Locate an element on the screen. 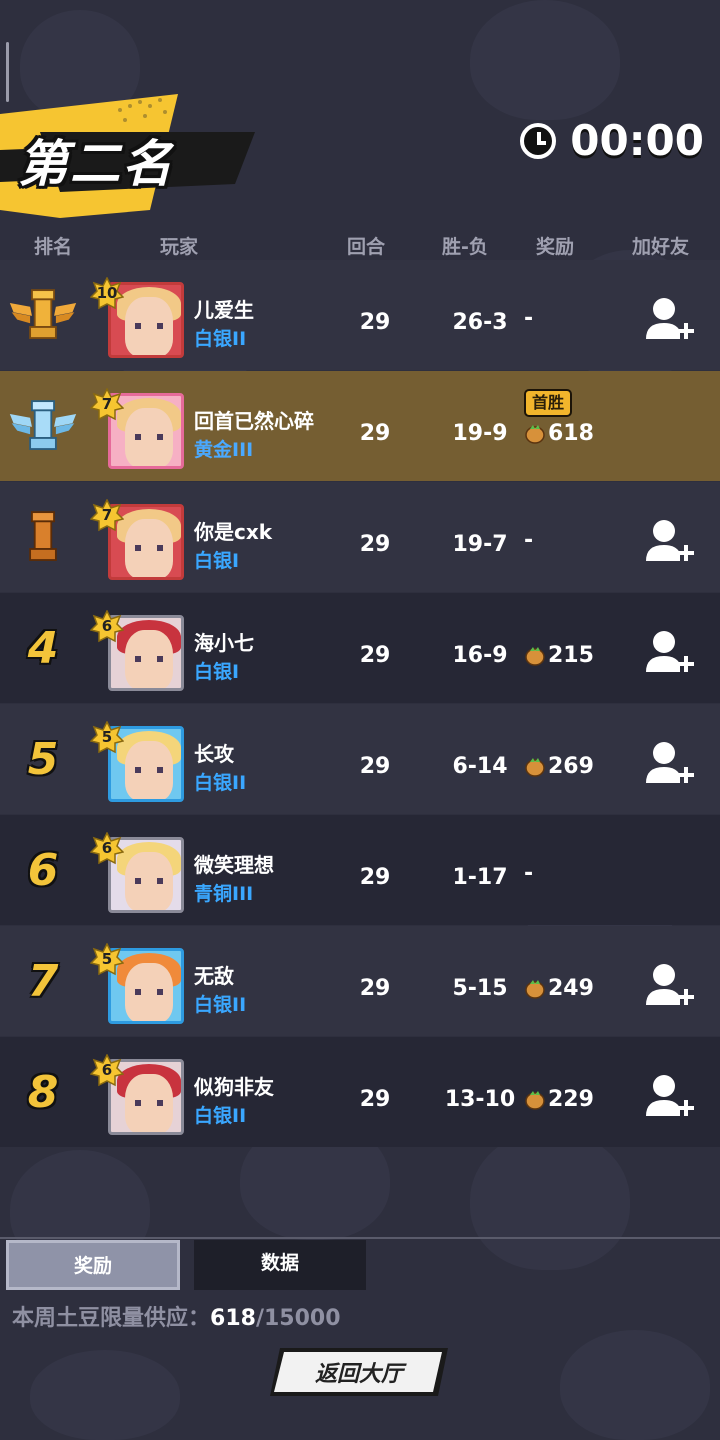  player-tier: 青铜III is located at coordinates (224, 894).